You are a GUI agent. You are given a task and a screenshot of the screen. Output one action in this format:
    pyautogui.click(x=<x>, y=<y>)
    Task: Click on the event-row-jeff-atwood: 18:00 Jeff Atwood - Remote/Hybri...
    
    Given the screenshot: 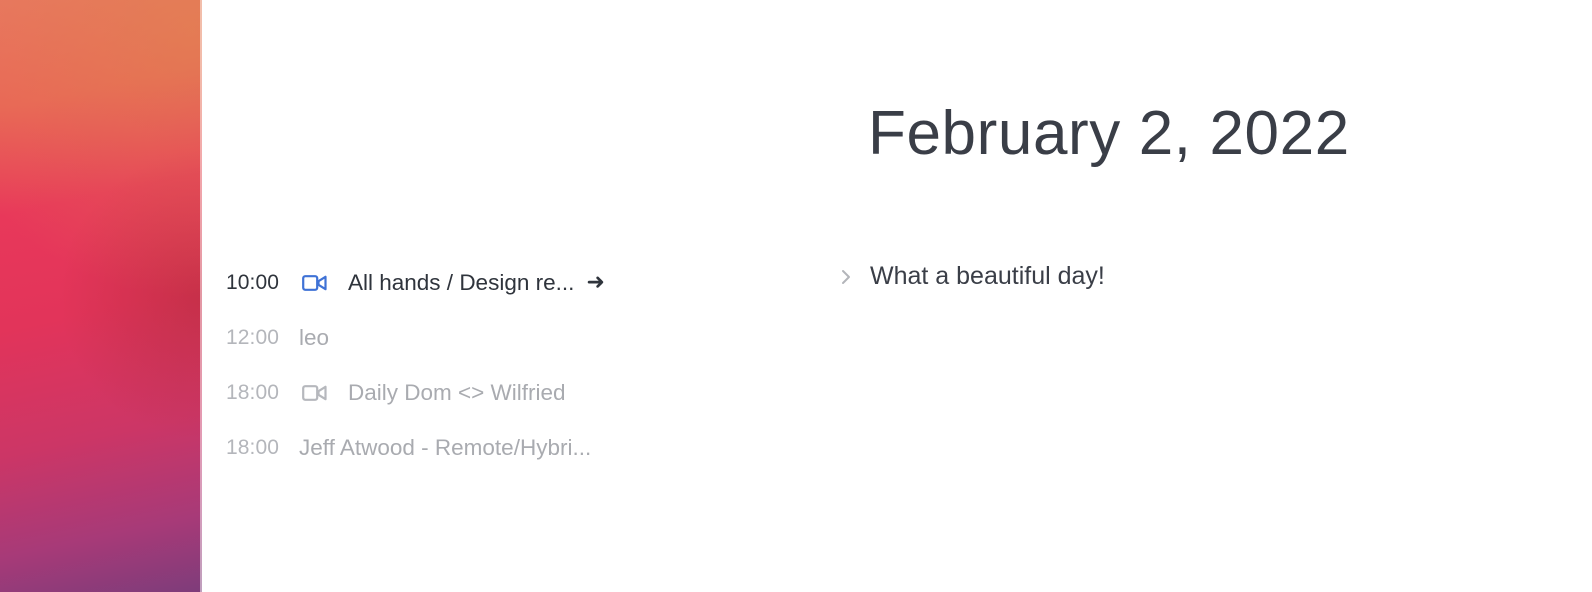 What is the action you would take?
    pyautogui.click(x=456, y=447)
    